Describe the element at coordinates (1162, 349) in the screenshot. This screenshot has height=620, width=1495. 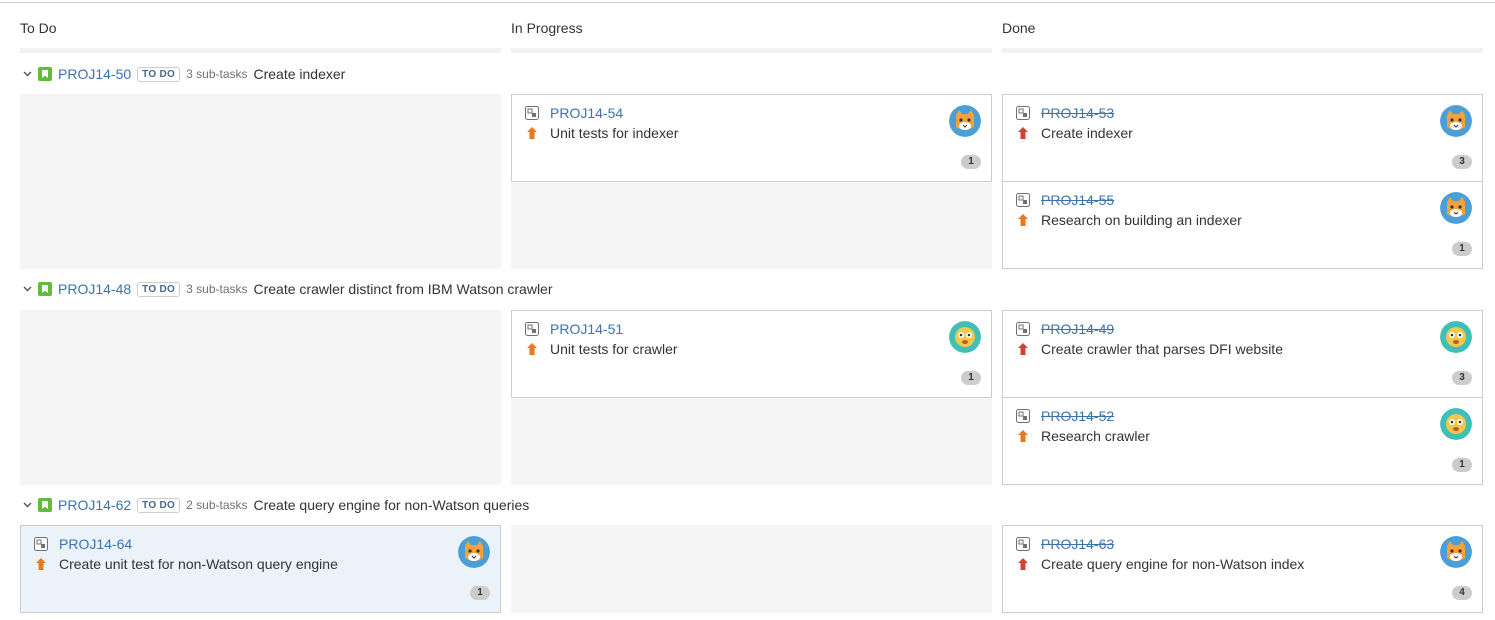
I see `issue-summary: Create crawler that parses DFI website` at that location.